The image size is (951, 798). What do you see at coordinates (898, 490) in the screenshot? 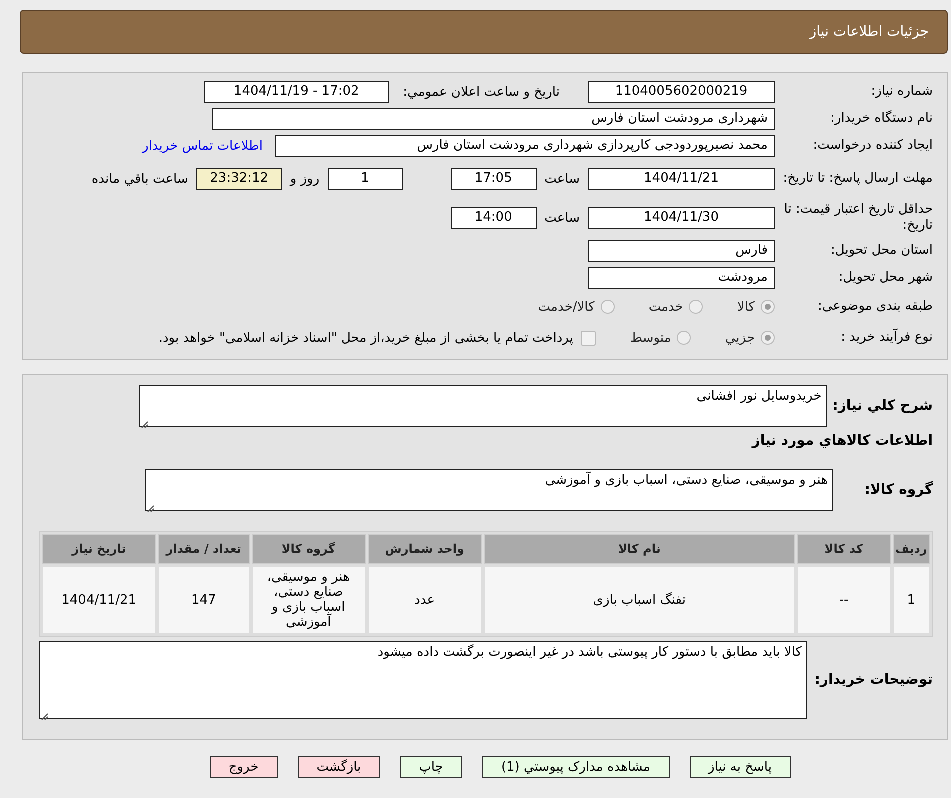
I see `field-label: گروه کالا:` at bounding box center [898, 490].